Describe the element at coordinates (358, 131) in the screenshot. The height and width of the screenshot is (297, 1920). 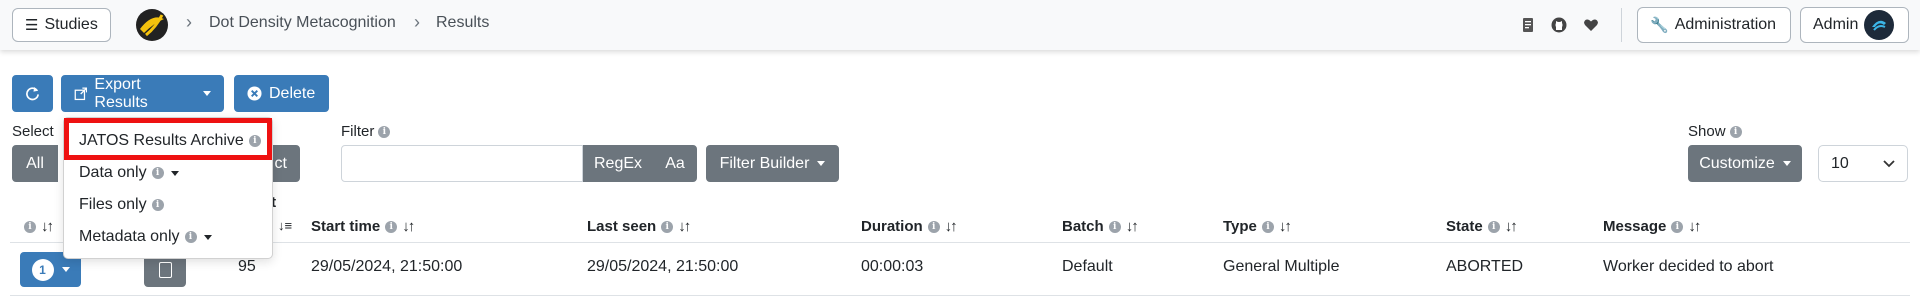
I see `filter-label-text: Filter` at that location.